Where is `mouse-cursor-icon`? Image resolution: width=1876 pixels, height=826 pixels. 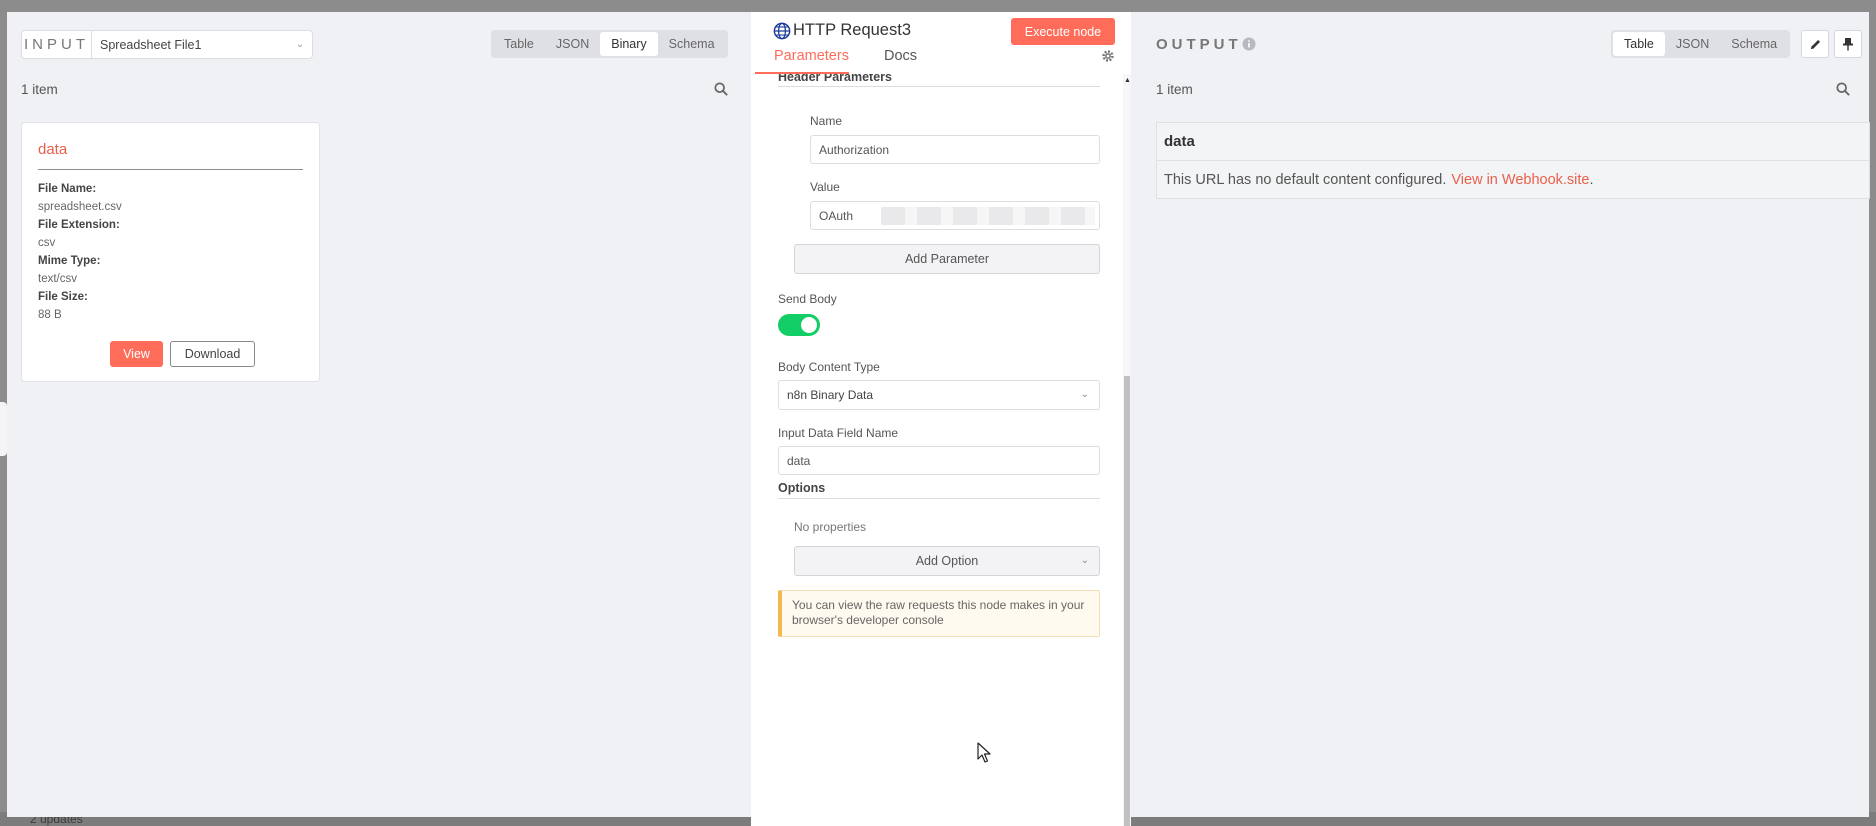
mouse-cursor-icon is located at coordinates (984, 752).